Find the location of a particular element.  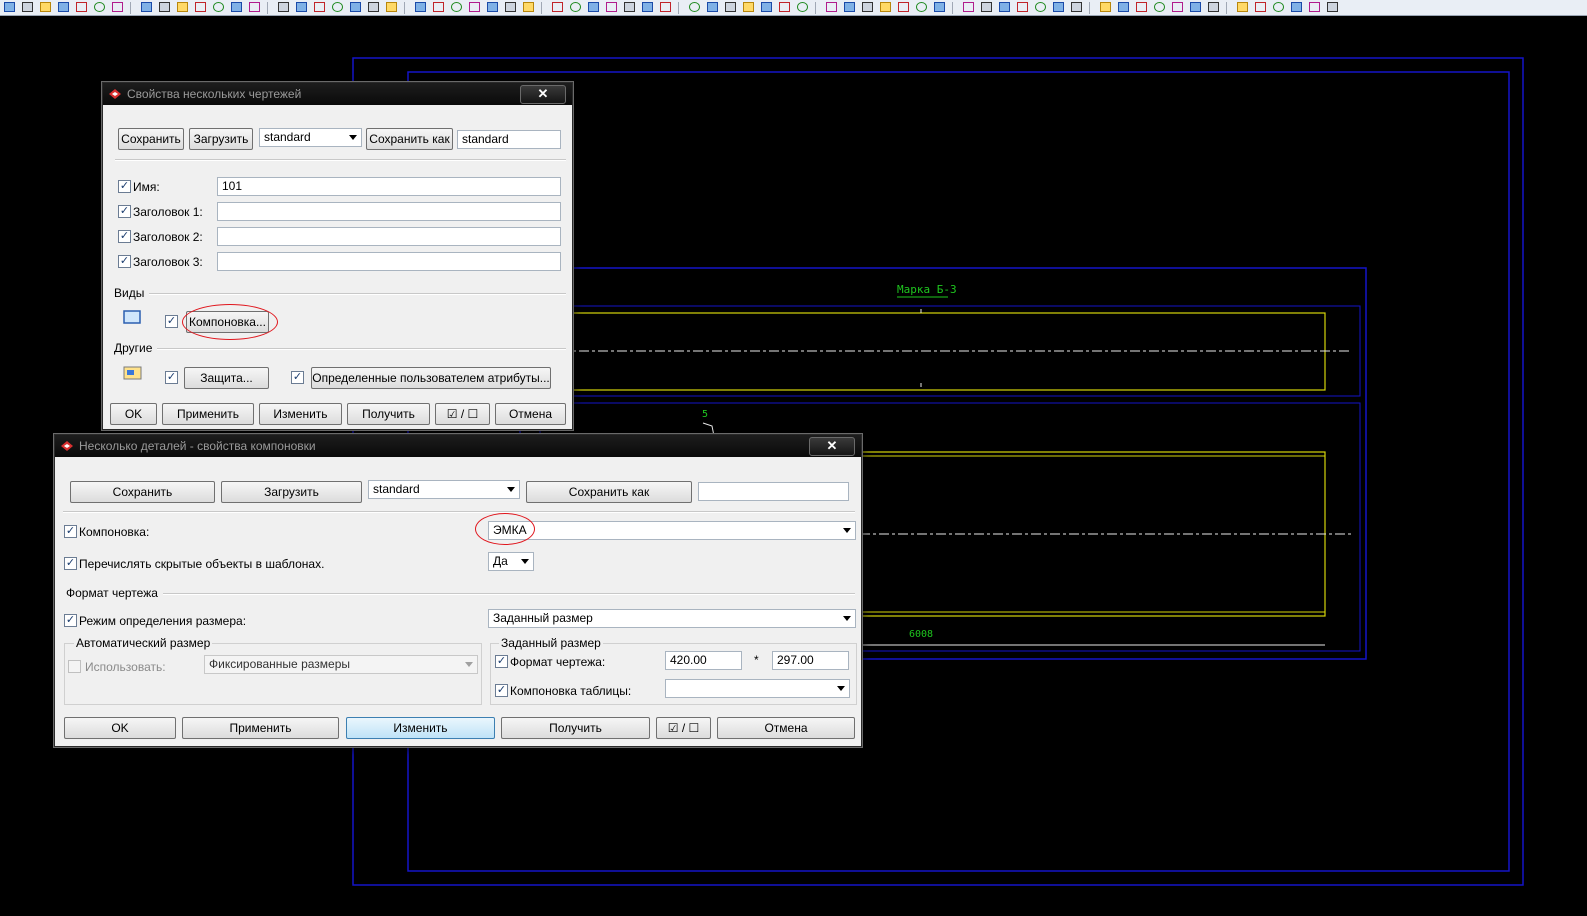

apply-button: Применить is located at coordinates (260, 728).